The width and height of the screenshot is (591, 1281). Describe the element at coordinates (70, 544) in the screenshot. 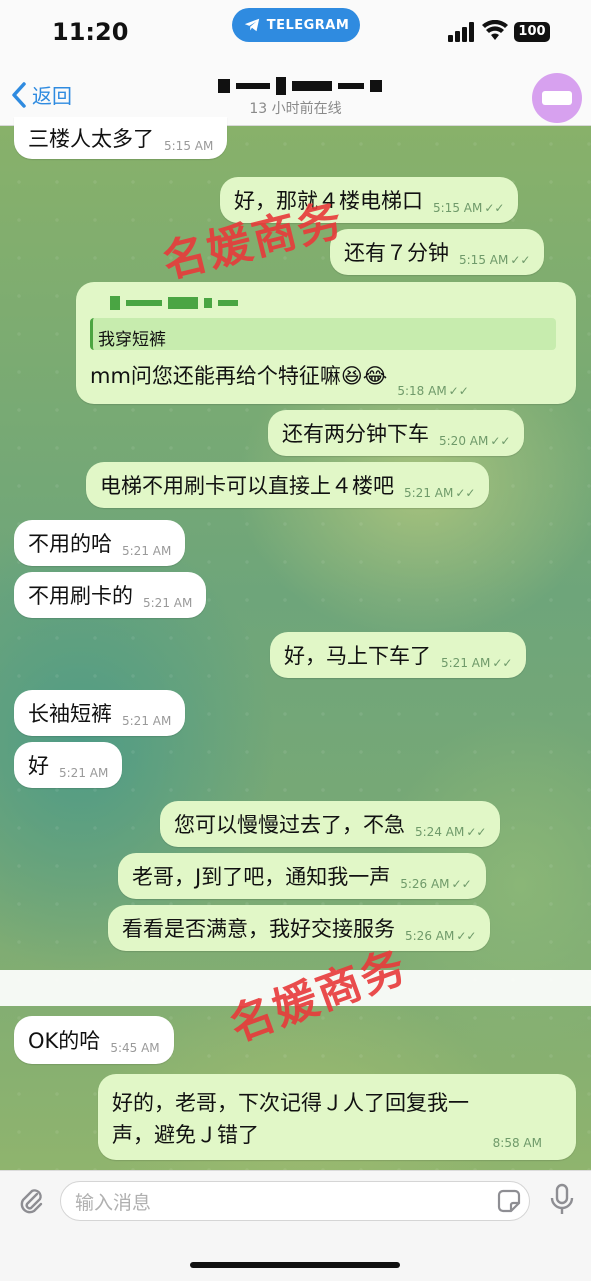

I see `message-text: 不用的哈` at that location.